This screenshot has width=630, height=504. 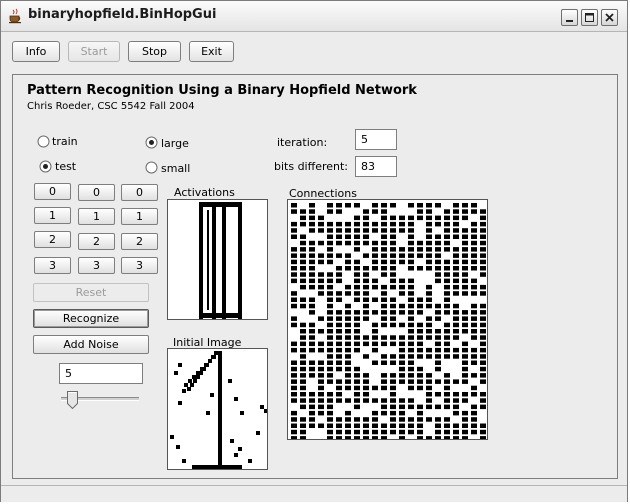 What do you see at coordinates (314, 493) in the screenshot?
I see `status-bar` at bounding box center [314, 493].